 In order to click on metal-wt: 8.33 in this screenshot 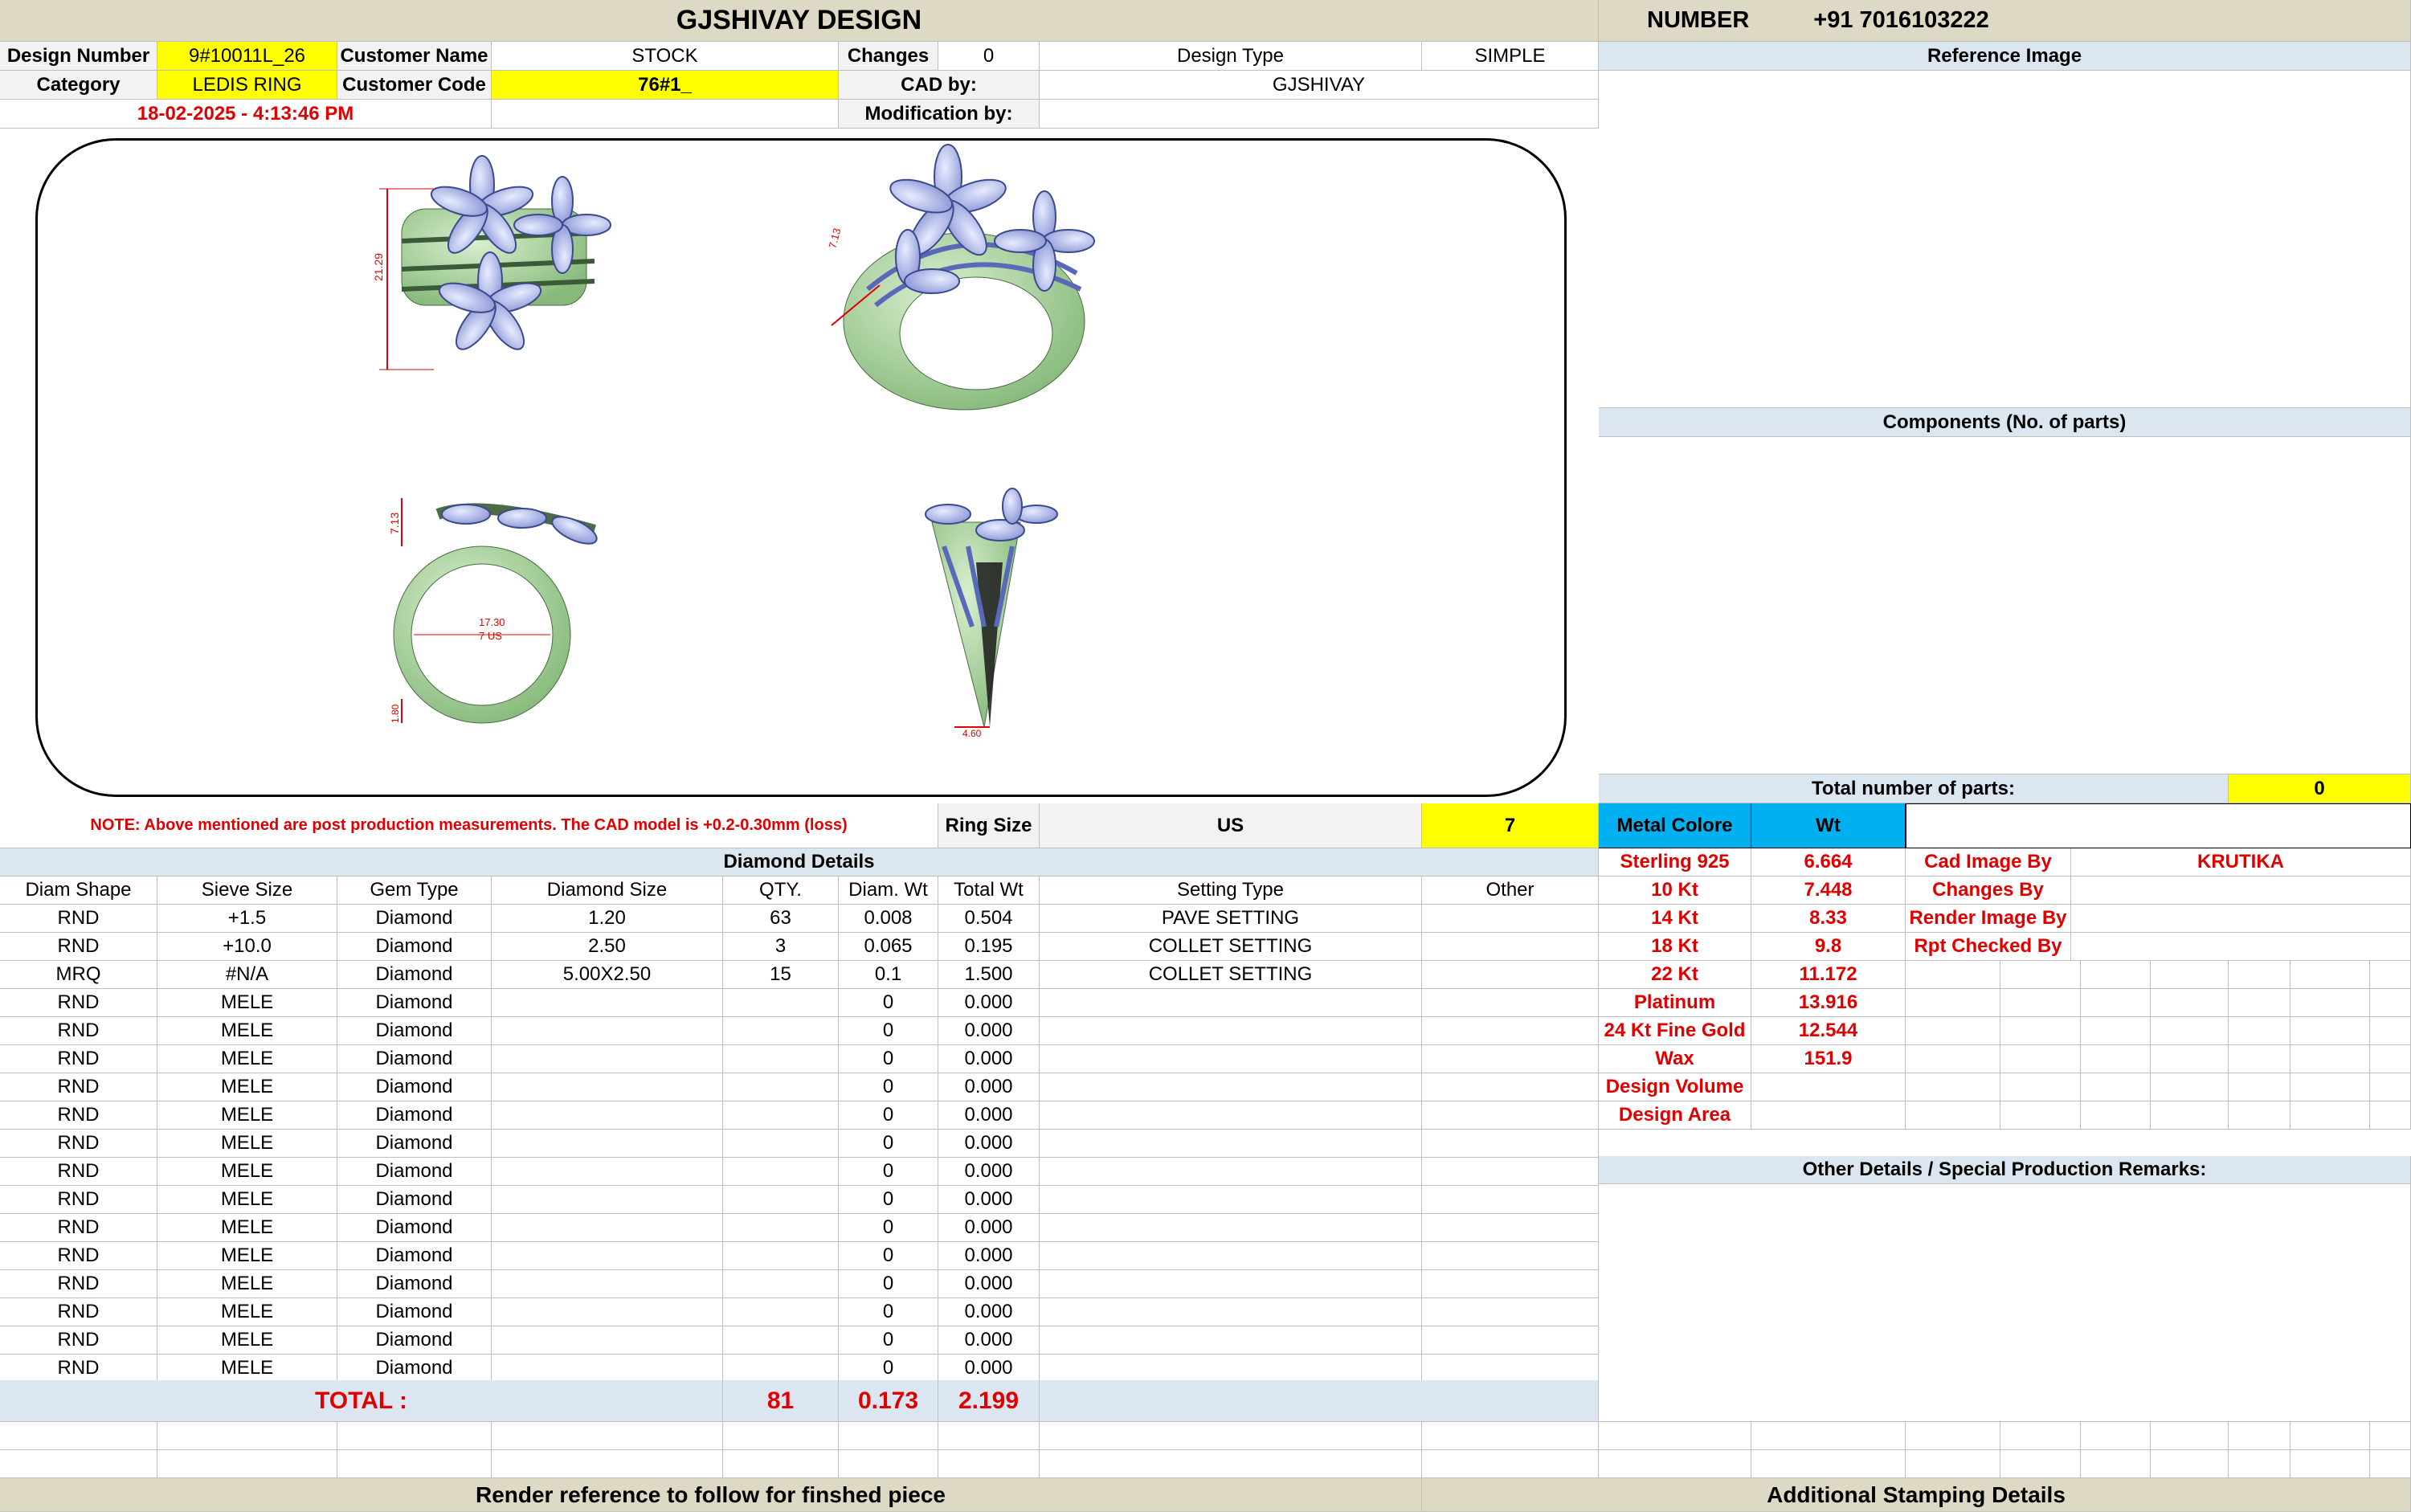, I will do `click(1828, 919)`.